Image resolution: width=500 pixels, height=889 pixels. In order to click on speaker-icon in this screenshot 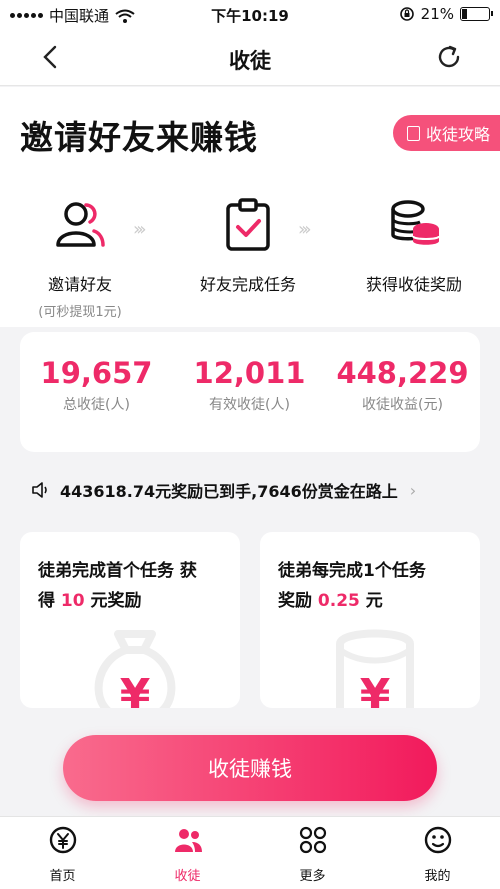, I will do `click(39, 490)`.